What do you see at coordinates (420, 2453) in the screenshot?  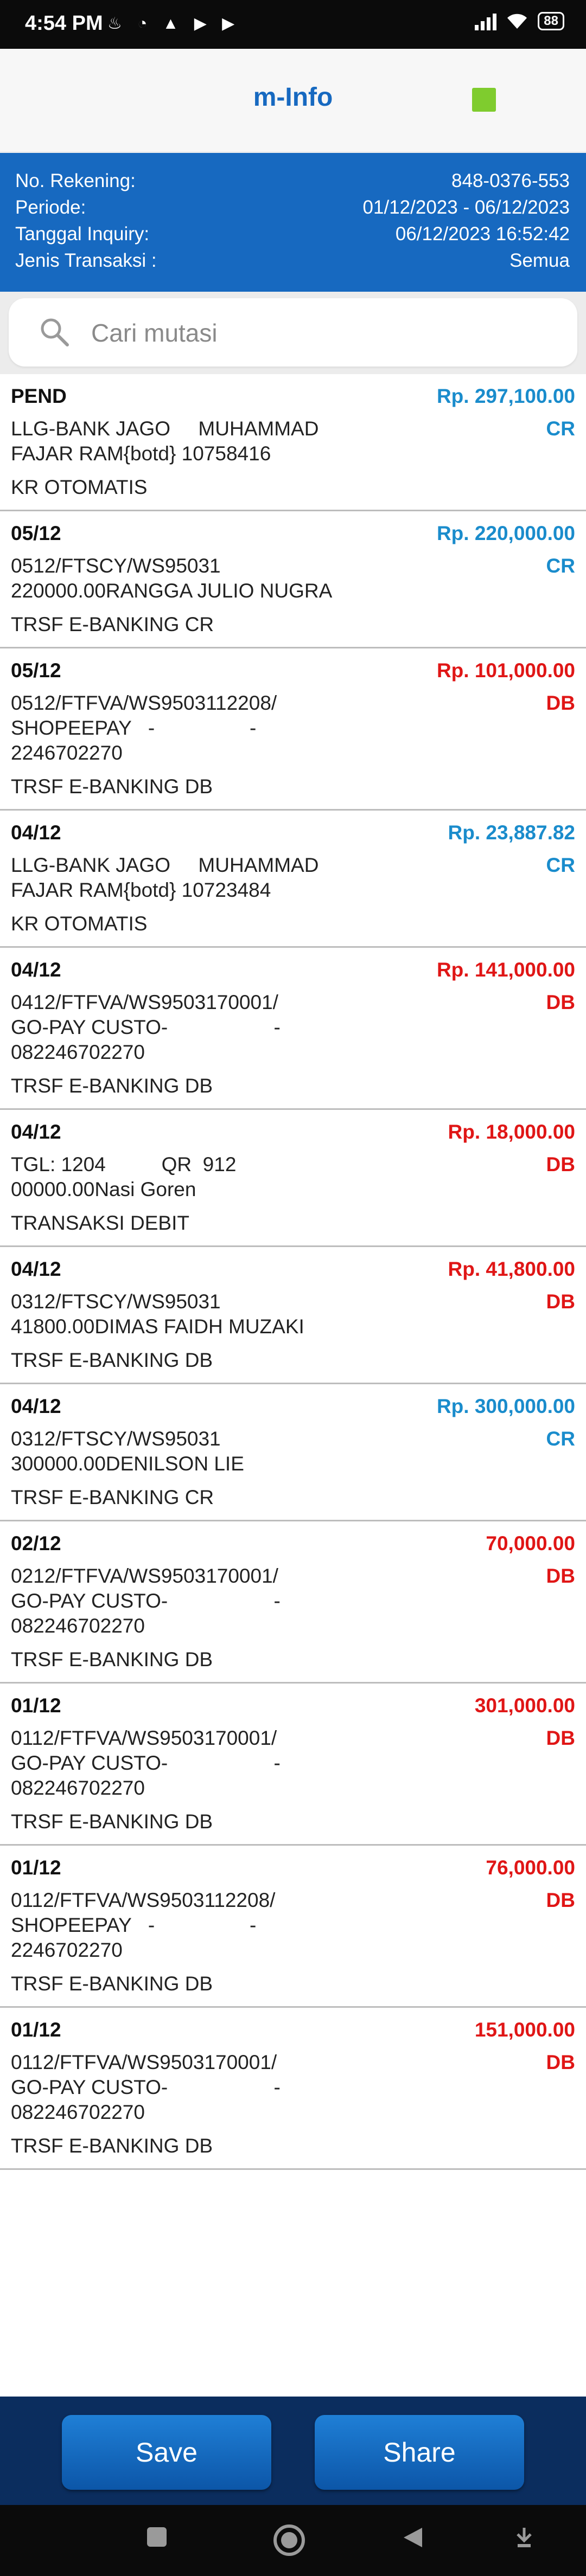 I see `share-button: Share` at bounding box center [420, 2453].